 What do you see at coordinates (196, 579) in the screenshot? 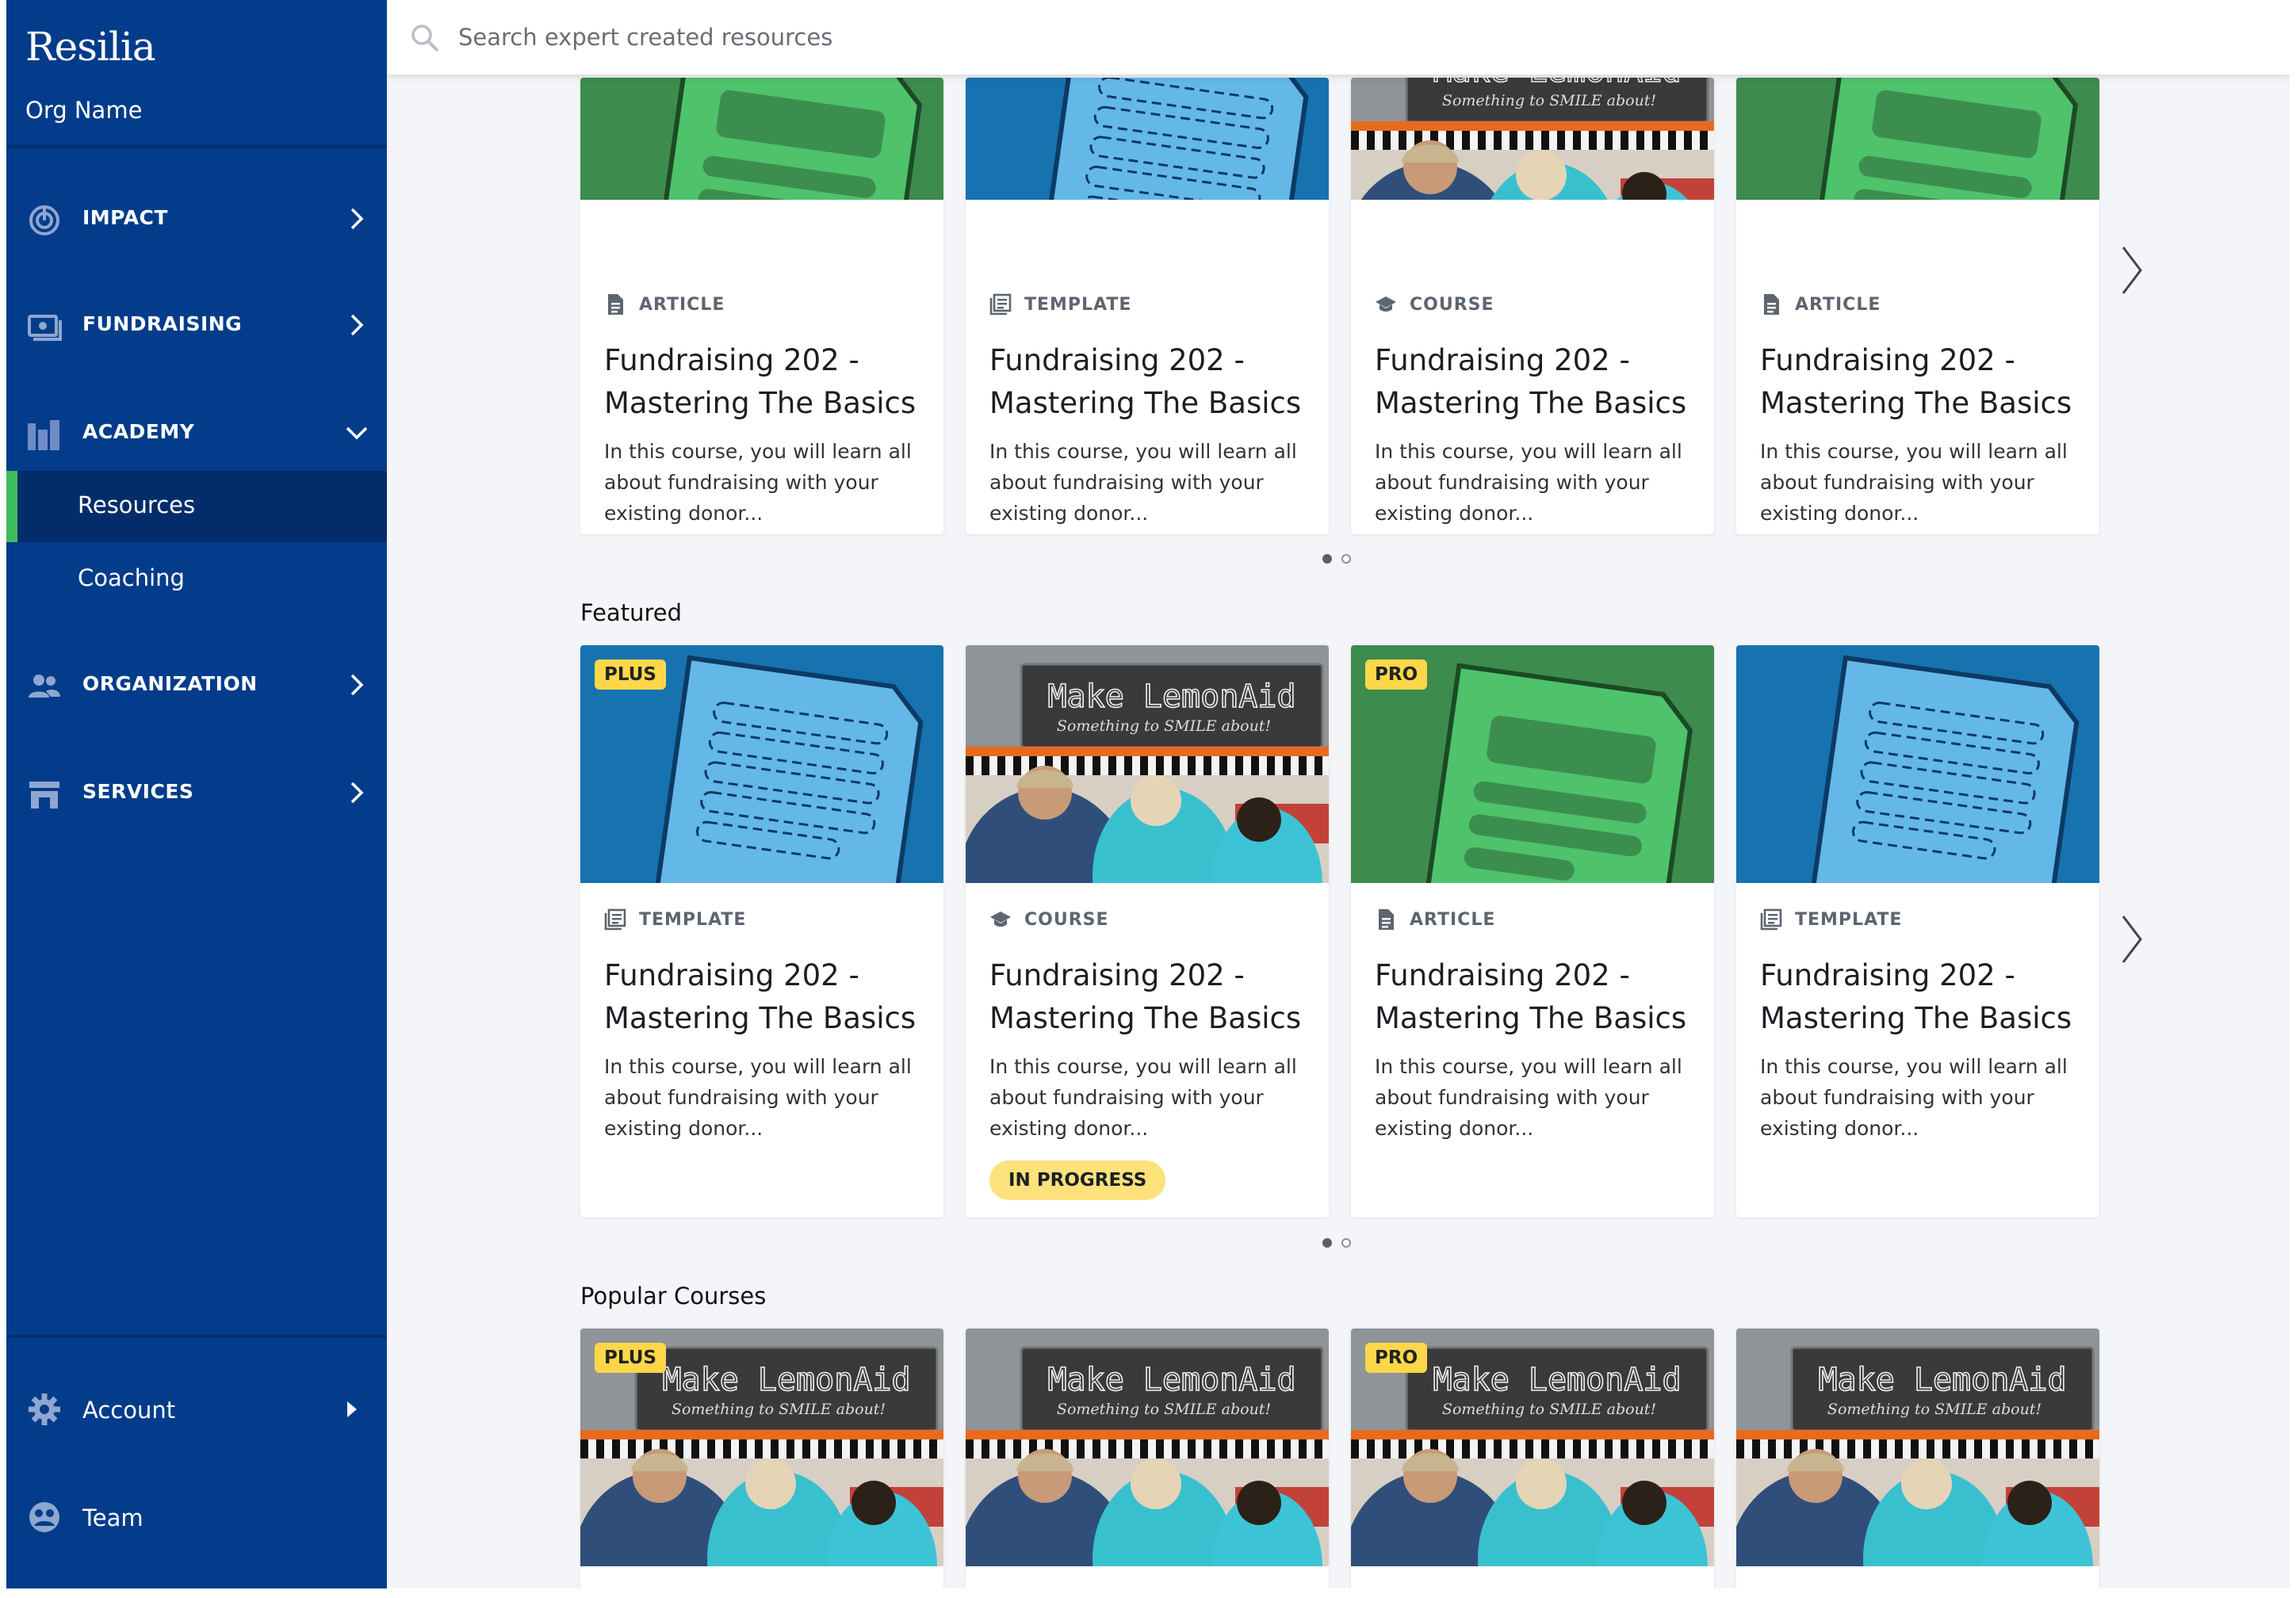
I see `sidebar-item-coaching: Coaching` at bounding box center [196, 579].